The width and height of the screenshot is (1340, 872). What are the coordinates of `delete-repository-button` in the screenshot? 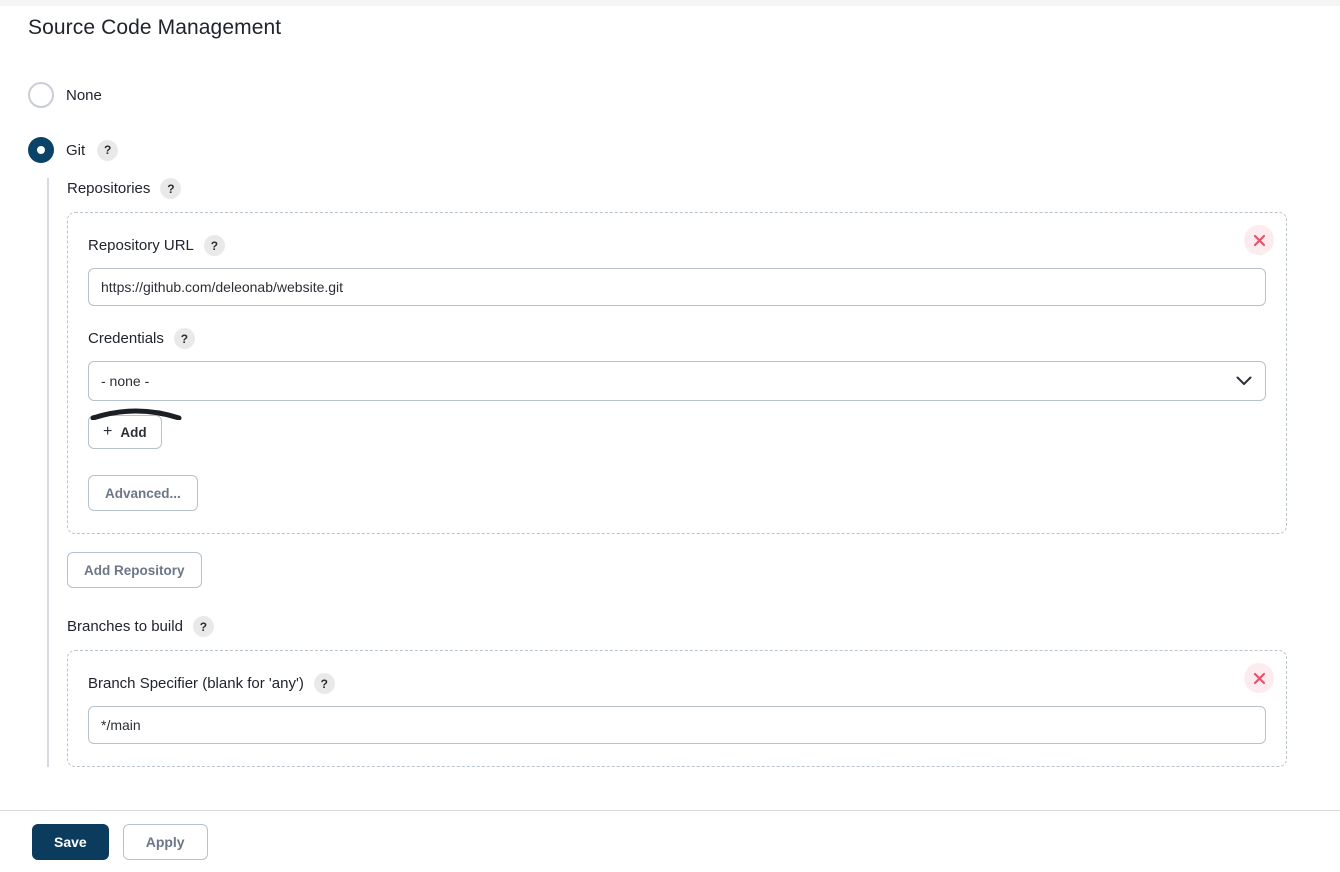 It's located at (1259, 240).